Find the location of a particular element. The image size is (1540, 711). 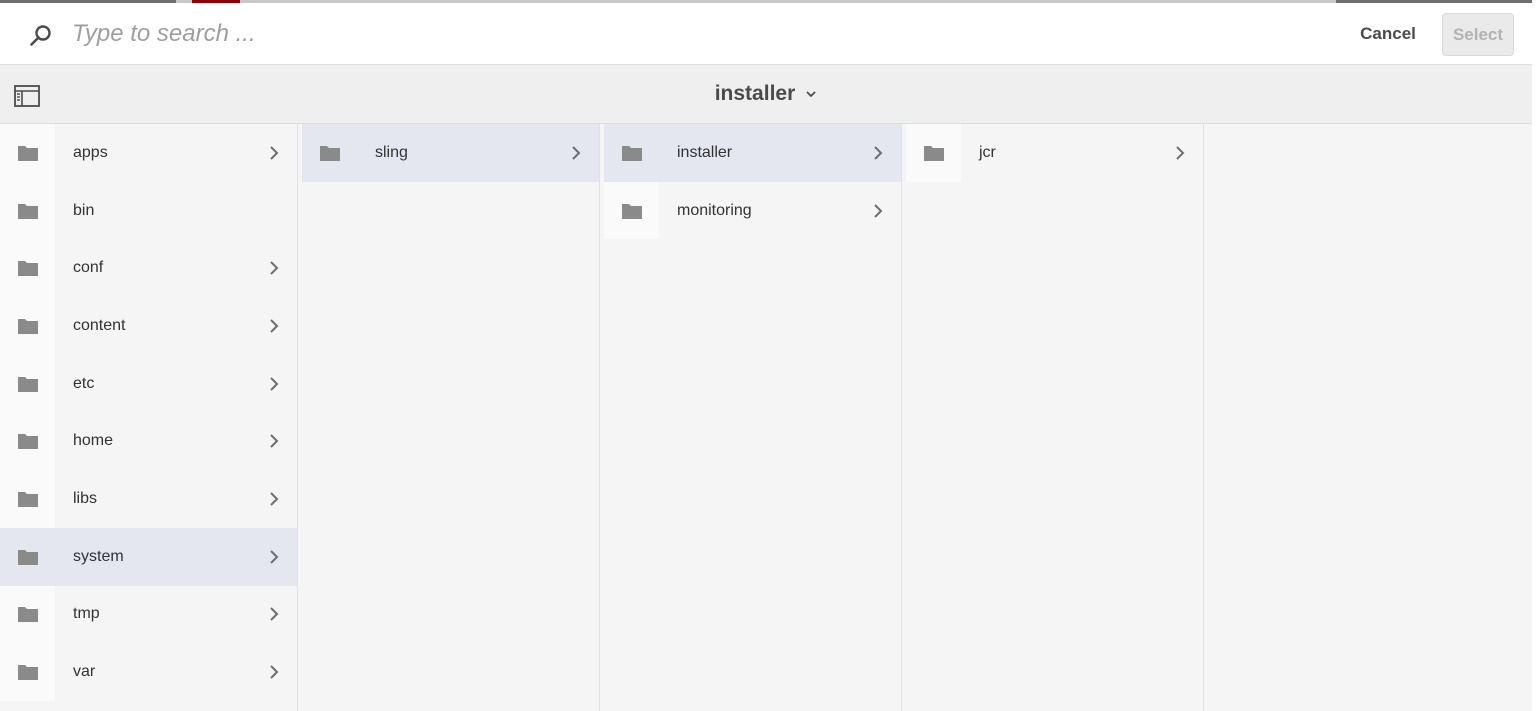

folder-item: monitoring is located at coordinates (752, 210).